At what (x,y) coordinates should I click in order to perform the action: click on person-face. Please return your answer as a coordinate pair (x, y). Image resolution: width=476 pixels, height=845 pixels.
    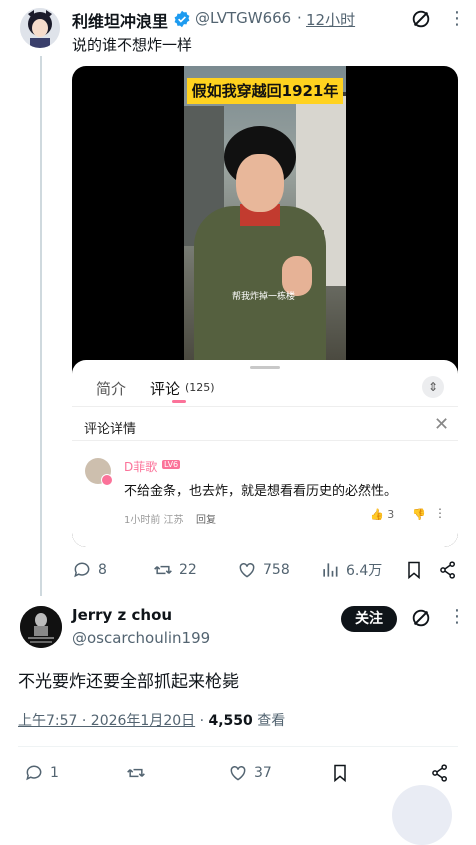
    Looking at the image, I should click on (260, 183).